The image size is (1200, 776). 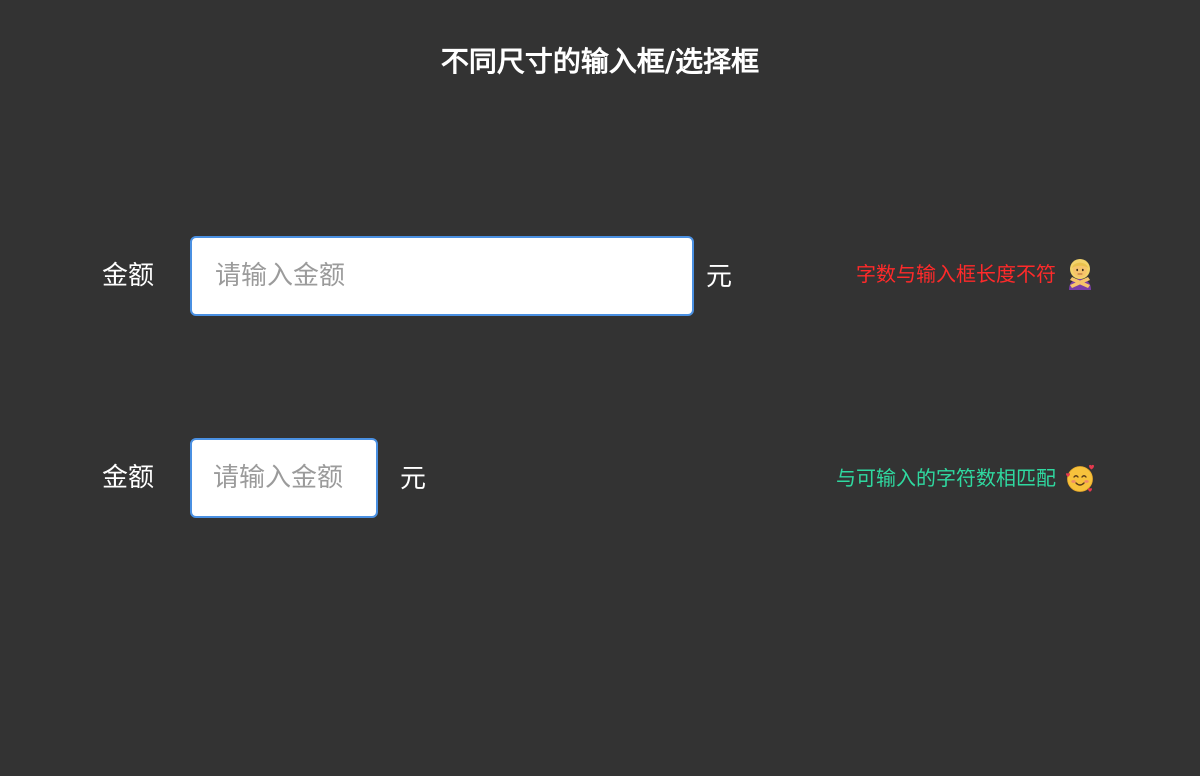 I want to click on amount-input-narrow, so click(x=284, y=478).